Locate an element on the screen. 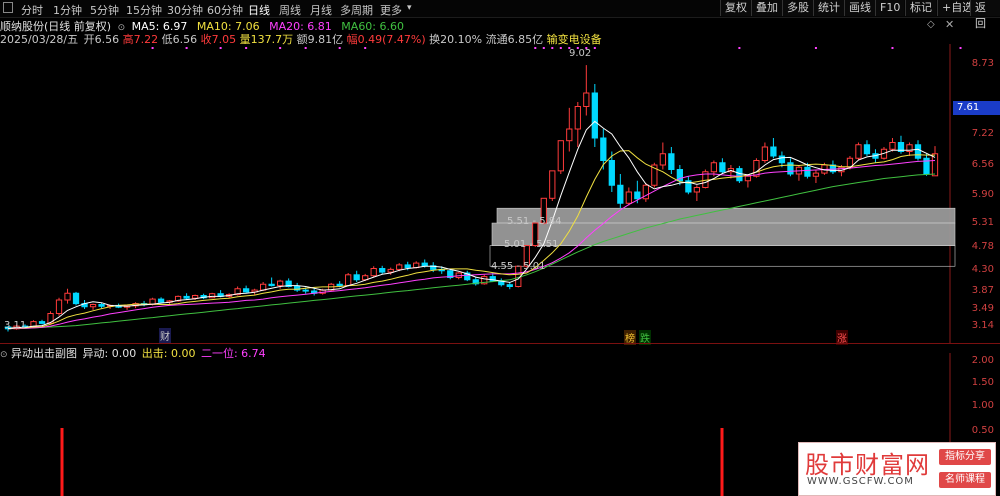 The width and height of the screenshot is (1000, 496). collapse-icon is located at coordinates (8, 7).